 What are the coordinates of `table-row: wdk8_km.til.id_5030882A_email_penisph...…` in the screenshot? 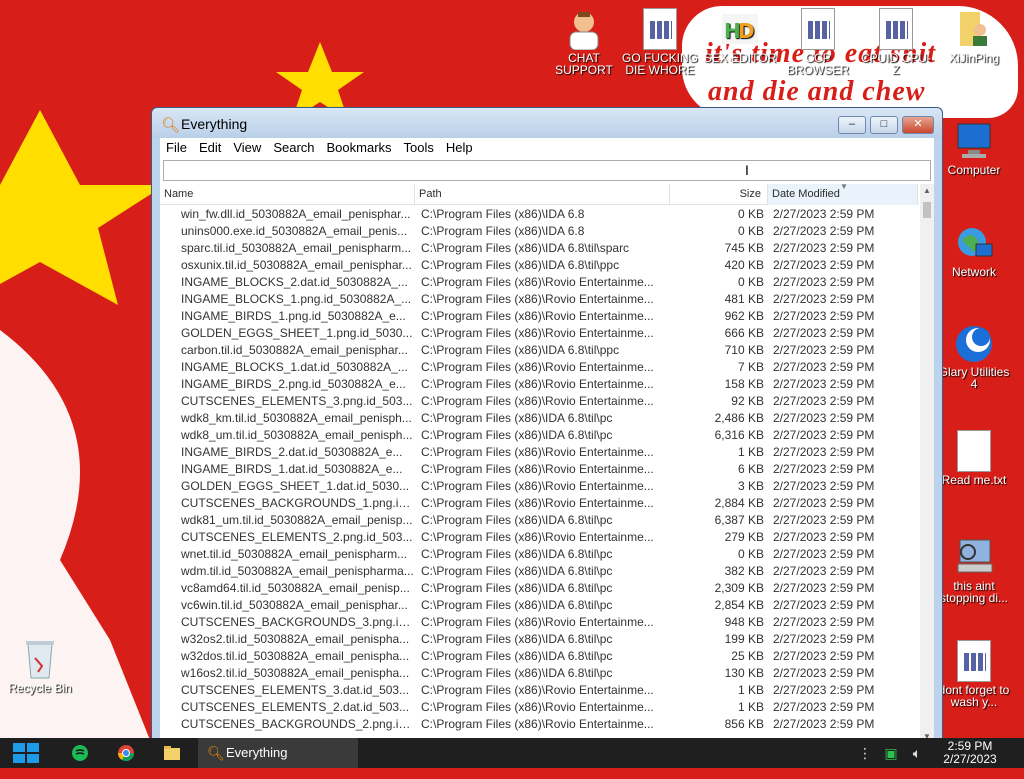 It's located at (539, 418).